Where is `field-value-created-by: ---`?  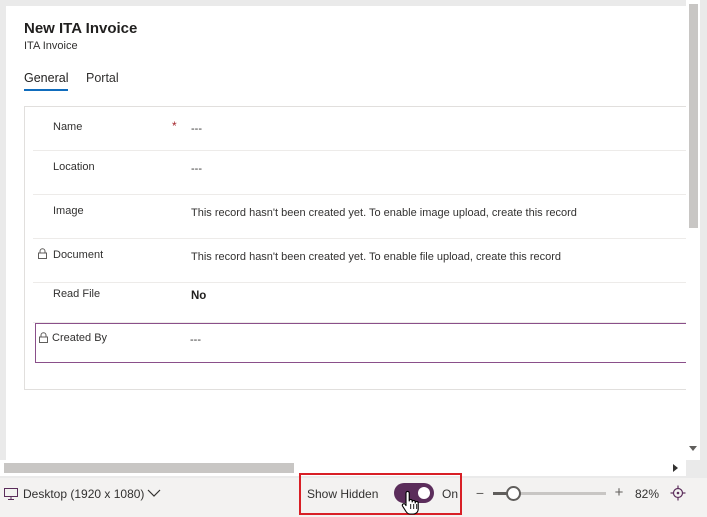 field-value-created-by: --- is located at coordinates (195, 340).